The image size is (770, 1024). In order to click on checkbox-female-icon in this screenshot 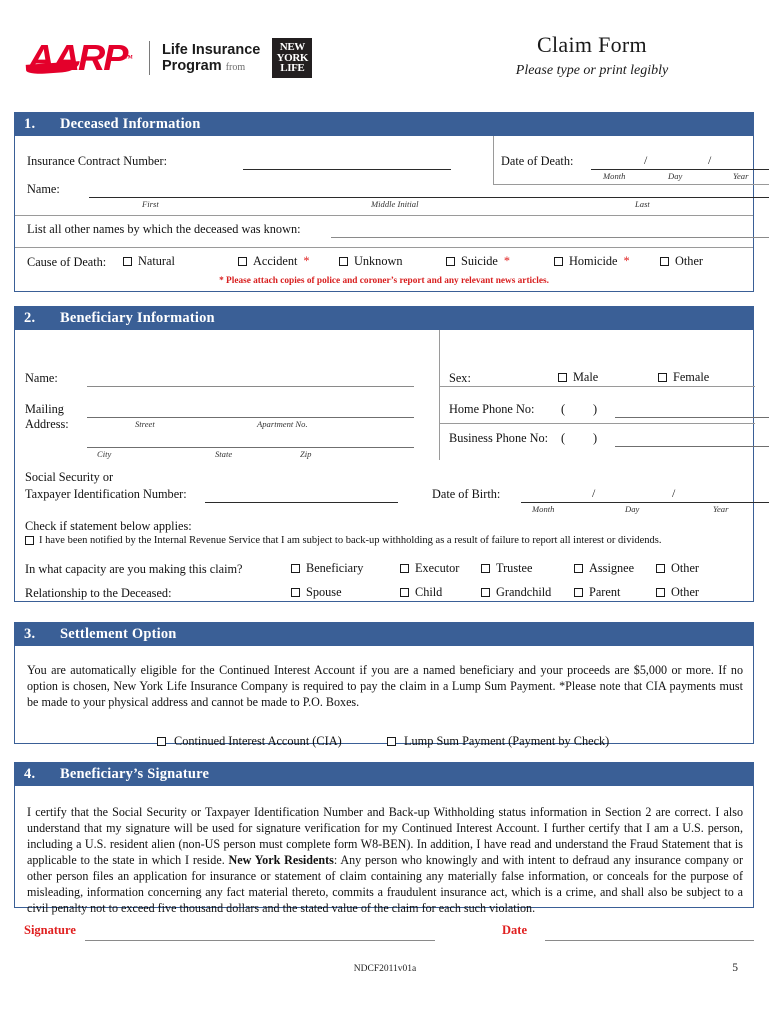, I will do `click(662, 377)`.